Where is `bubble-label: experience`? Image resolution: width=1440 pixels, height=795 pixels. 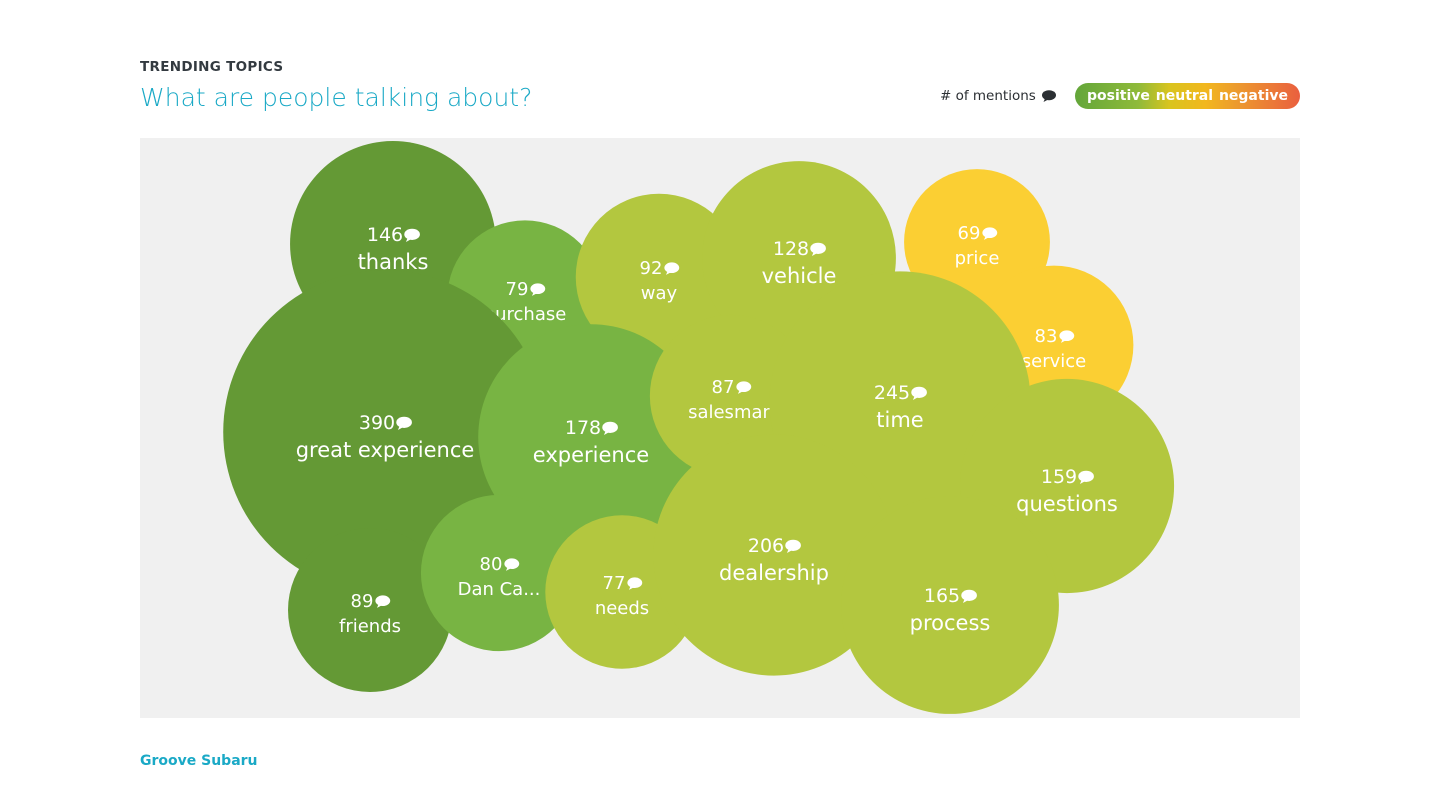 bubble-label: experience is located at coordinates (591, 455).